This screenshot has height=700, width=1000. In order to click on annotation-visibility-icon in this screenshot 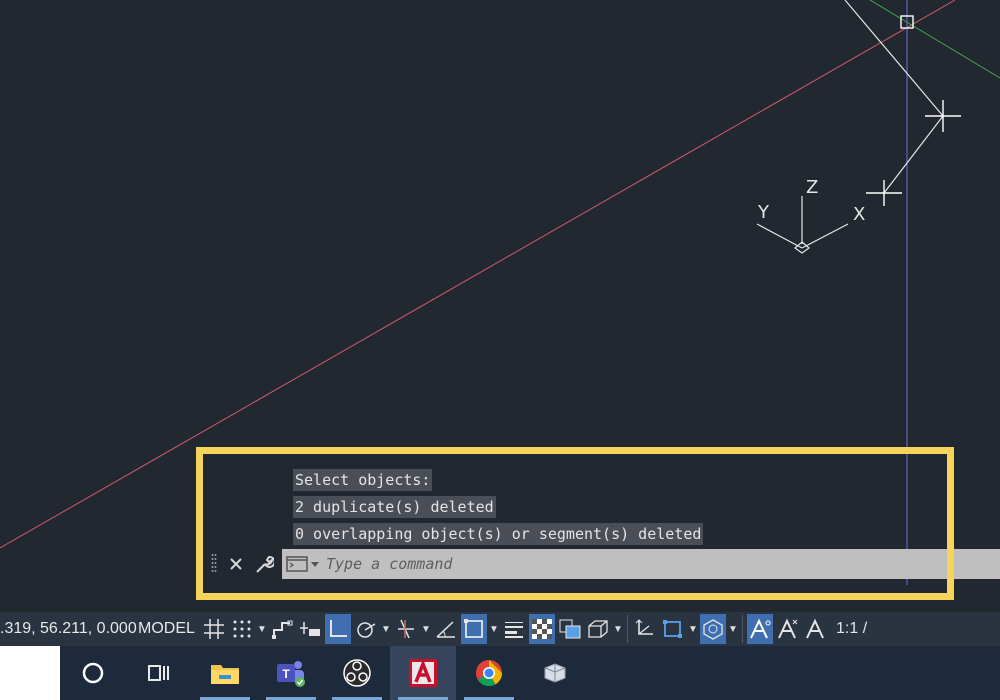, I will do `click(760, 628)`.